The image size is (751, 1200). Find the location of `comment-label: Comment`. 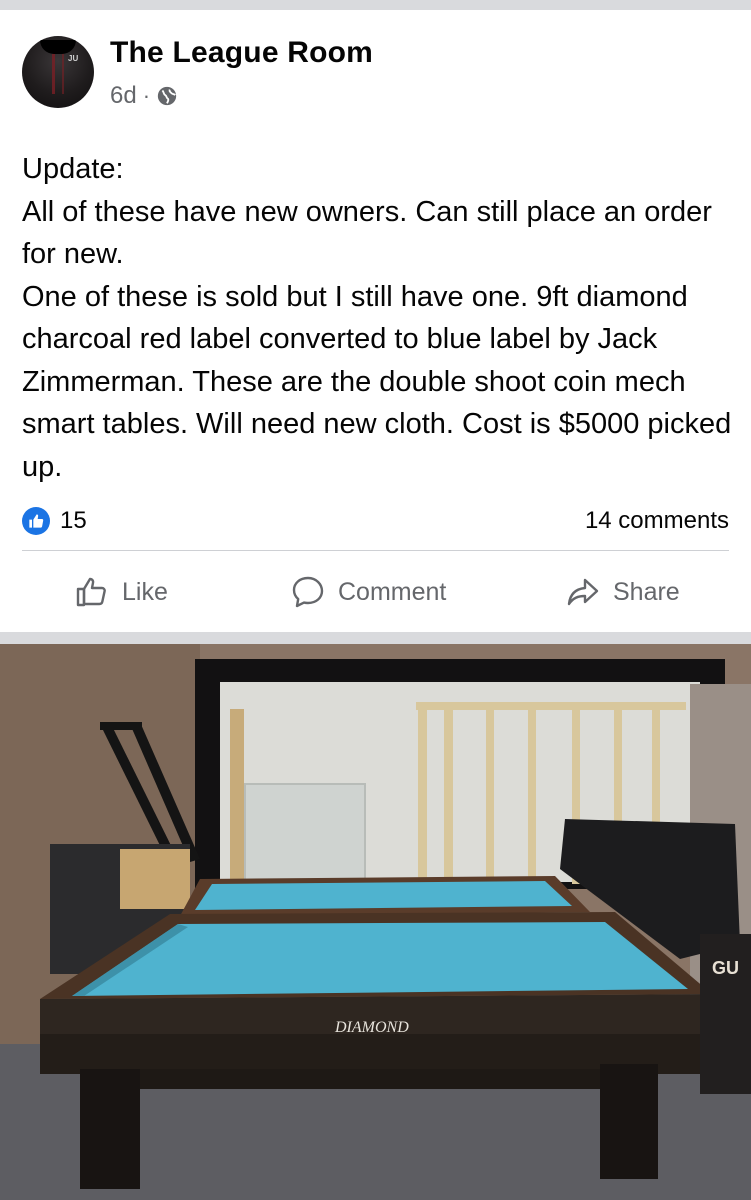

comment-label: Comment is located at coordinates (392, 591).